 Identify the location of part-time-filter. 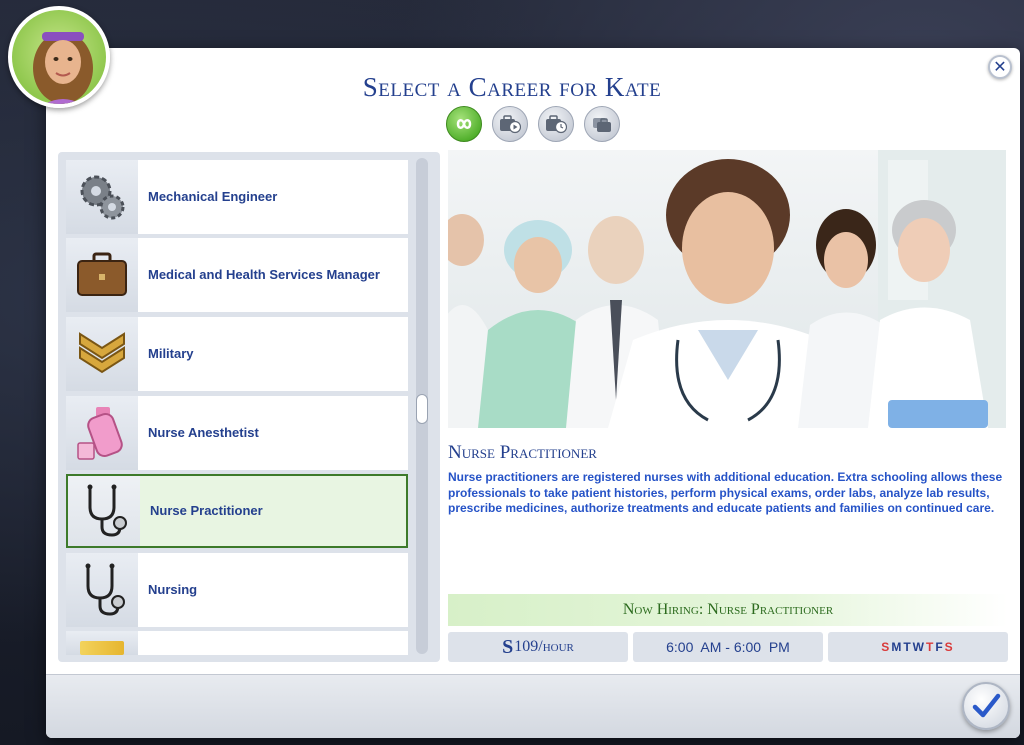
(556, 124).